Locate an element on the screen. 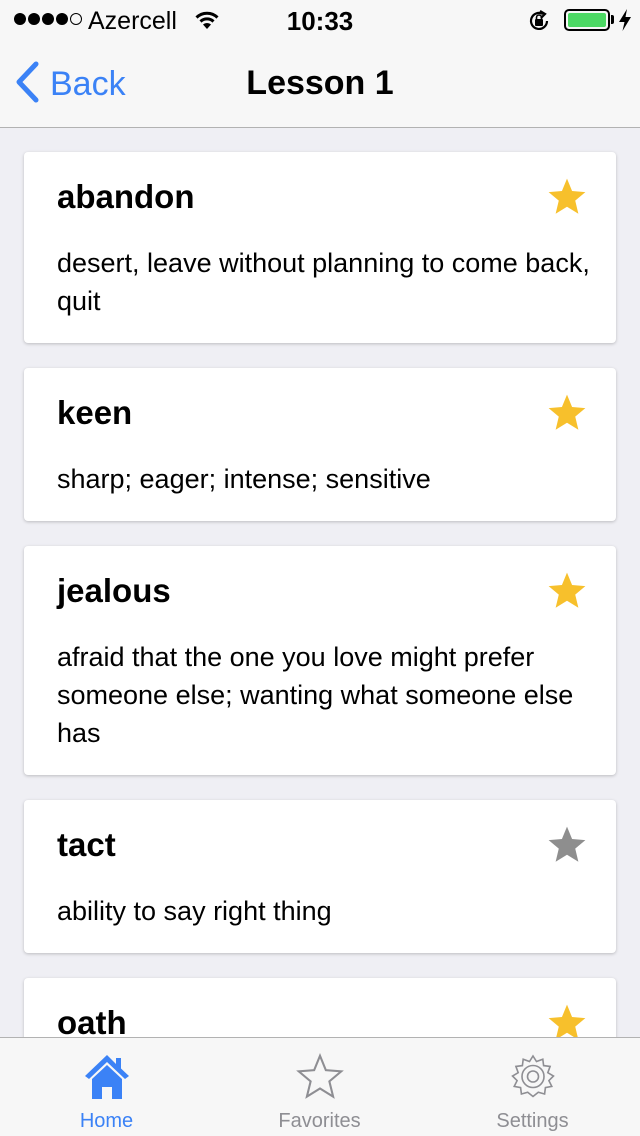  battery-icon is located at coordinates (587, 20).